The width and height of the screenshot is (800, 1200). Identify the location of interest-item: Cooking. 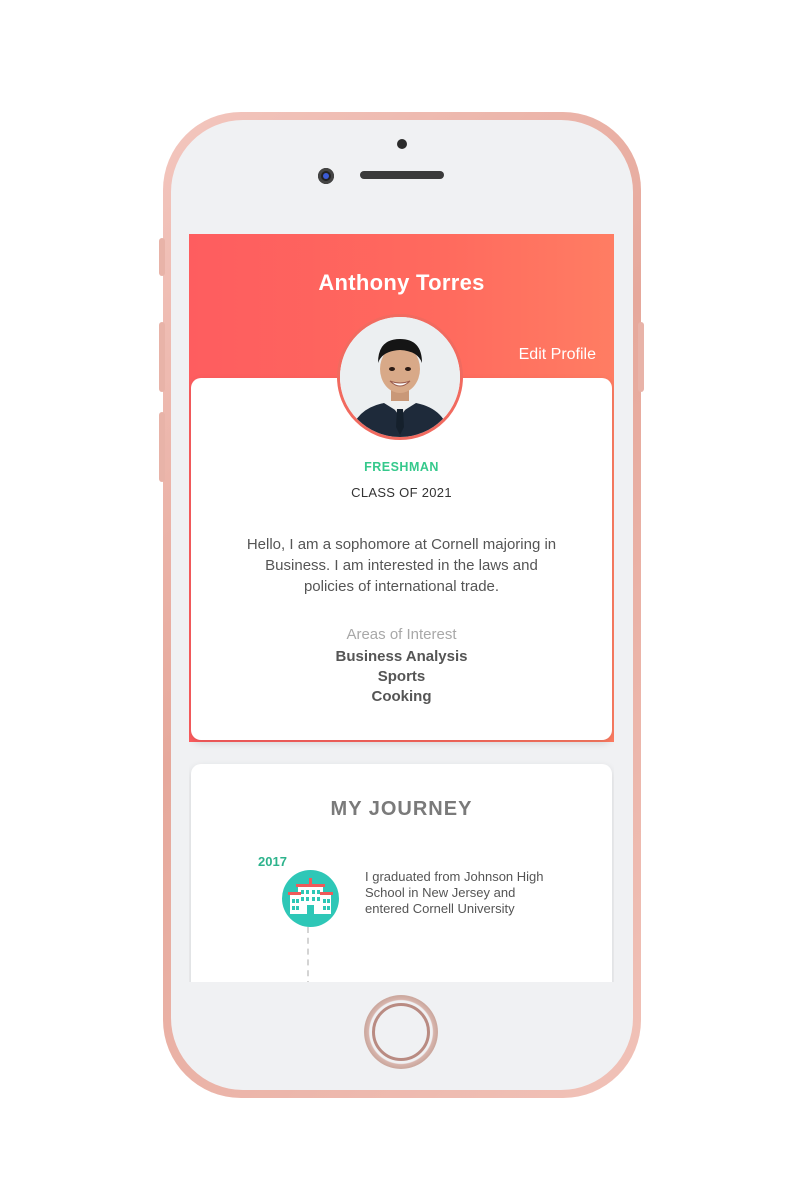
(401, 696).